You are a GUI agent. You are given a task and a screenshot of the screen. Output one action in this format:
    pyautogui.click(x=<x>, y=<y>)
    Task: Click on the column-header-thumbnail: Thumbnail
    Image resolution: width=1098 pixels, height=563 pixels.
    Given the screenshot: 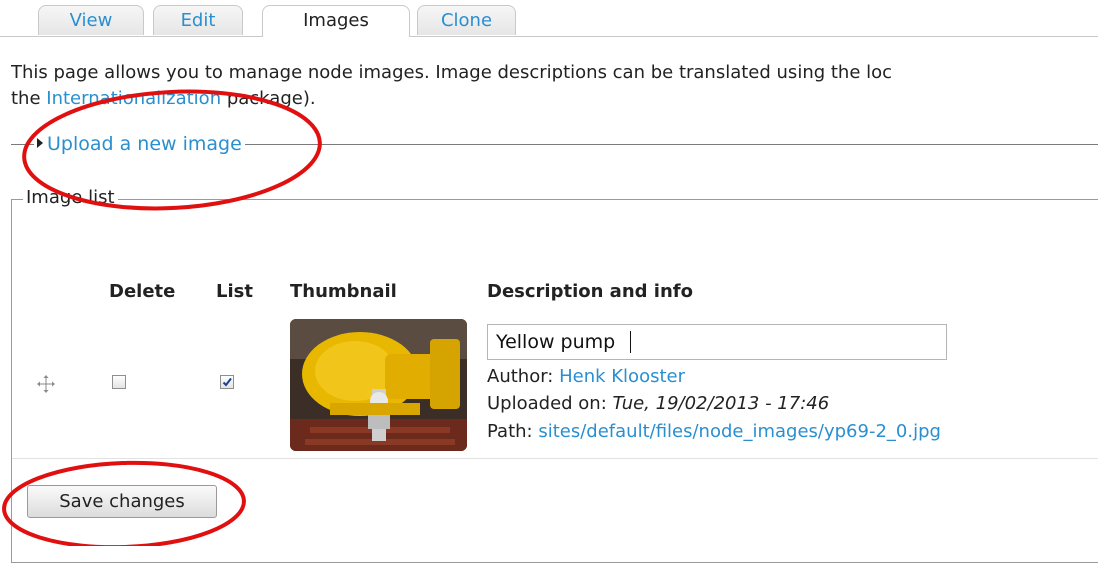 What is the action you would take?
    pyautogui.click(x=343, y=291)
    